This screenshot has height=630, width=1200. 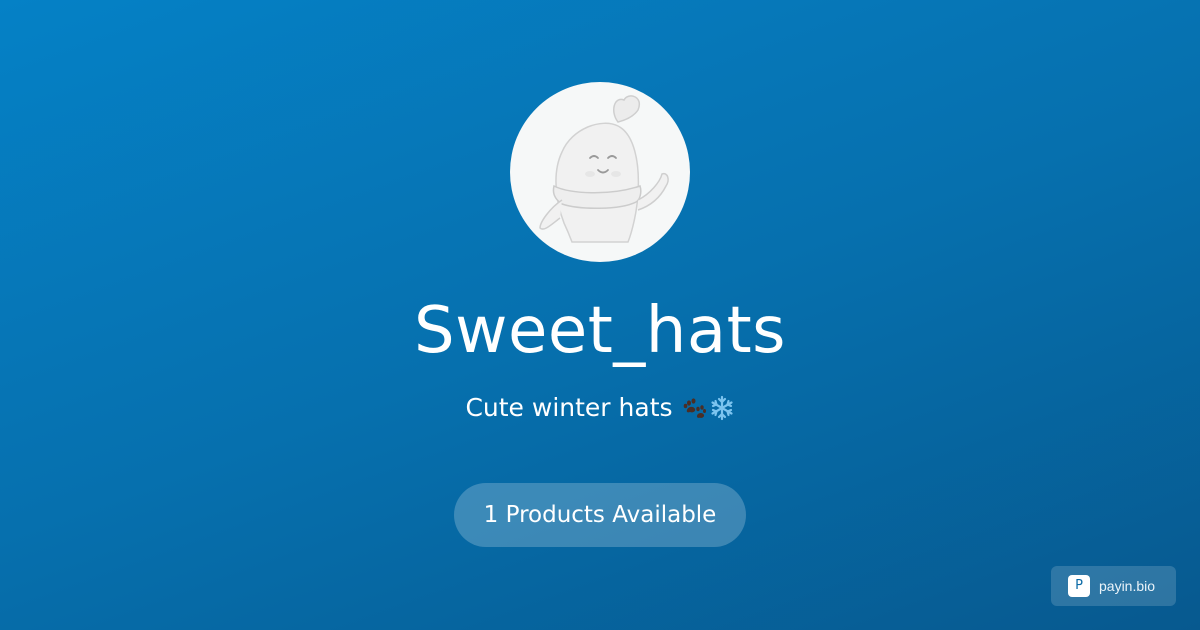 What do you see at coordinates (708, 408) in the screenshot?
I see `bio-emojis` at bounding box center [708, 408].